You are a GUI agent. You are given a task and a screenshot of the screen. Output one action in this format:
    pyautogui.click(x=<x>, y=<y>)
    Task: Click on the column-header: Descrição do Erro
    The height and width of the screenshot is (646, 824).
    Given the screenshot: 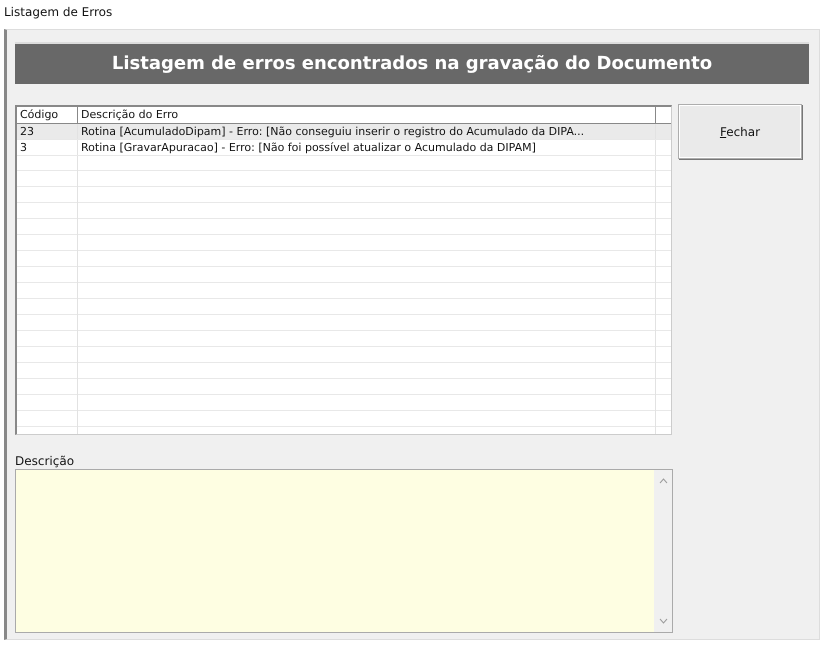 What is the action you would take?
    pyautogui.click(x=367, y=115)
    